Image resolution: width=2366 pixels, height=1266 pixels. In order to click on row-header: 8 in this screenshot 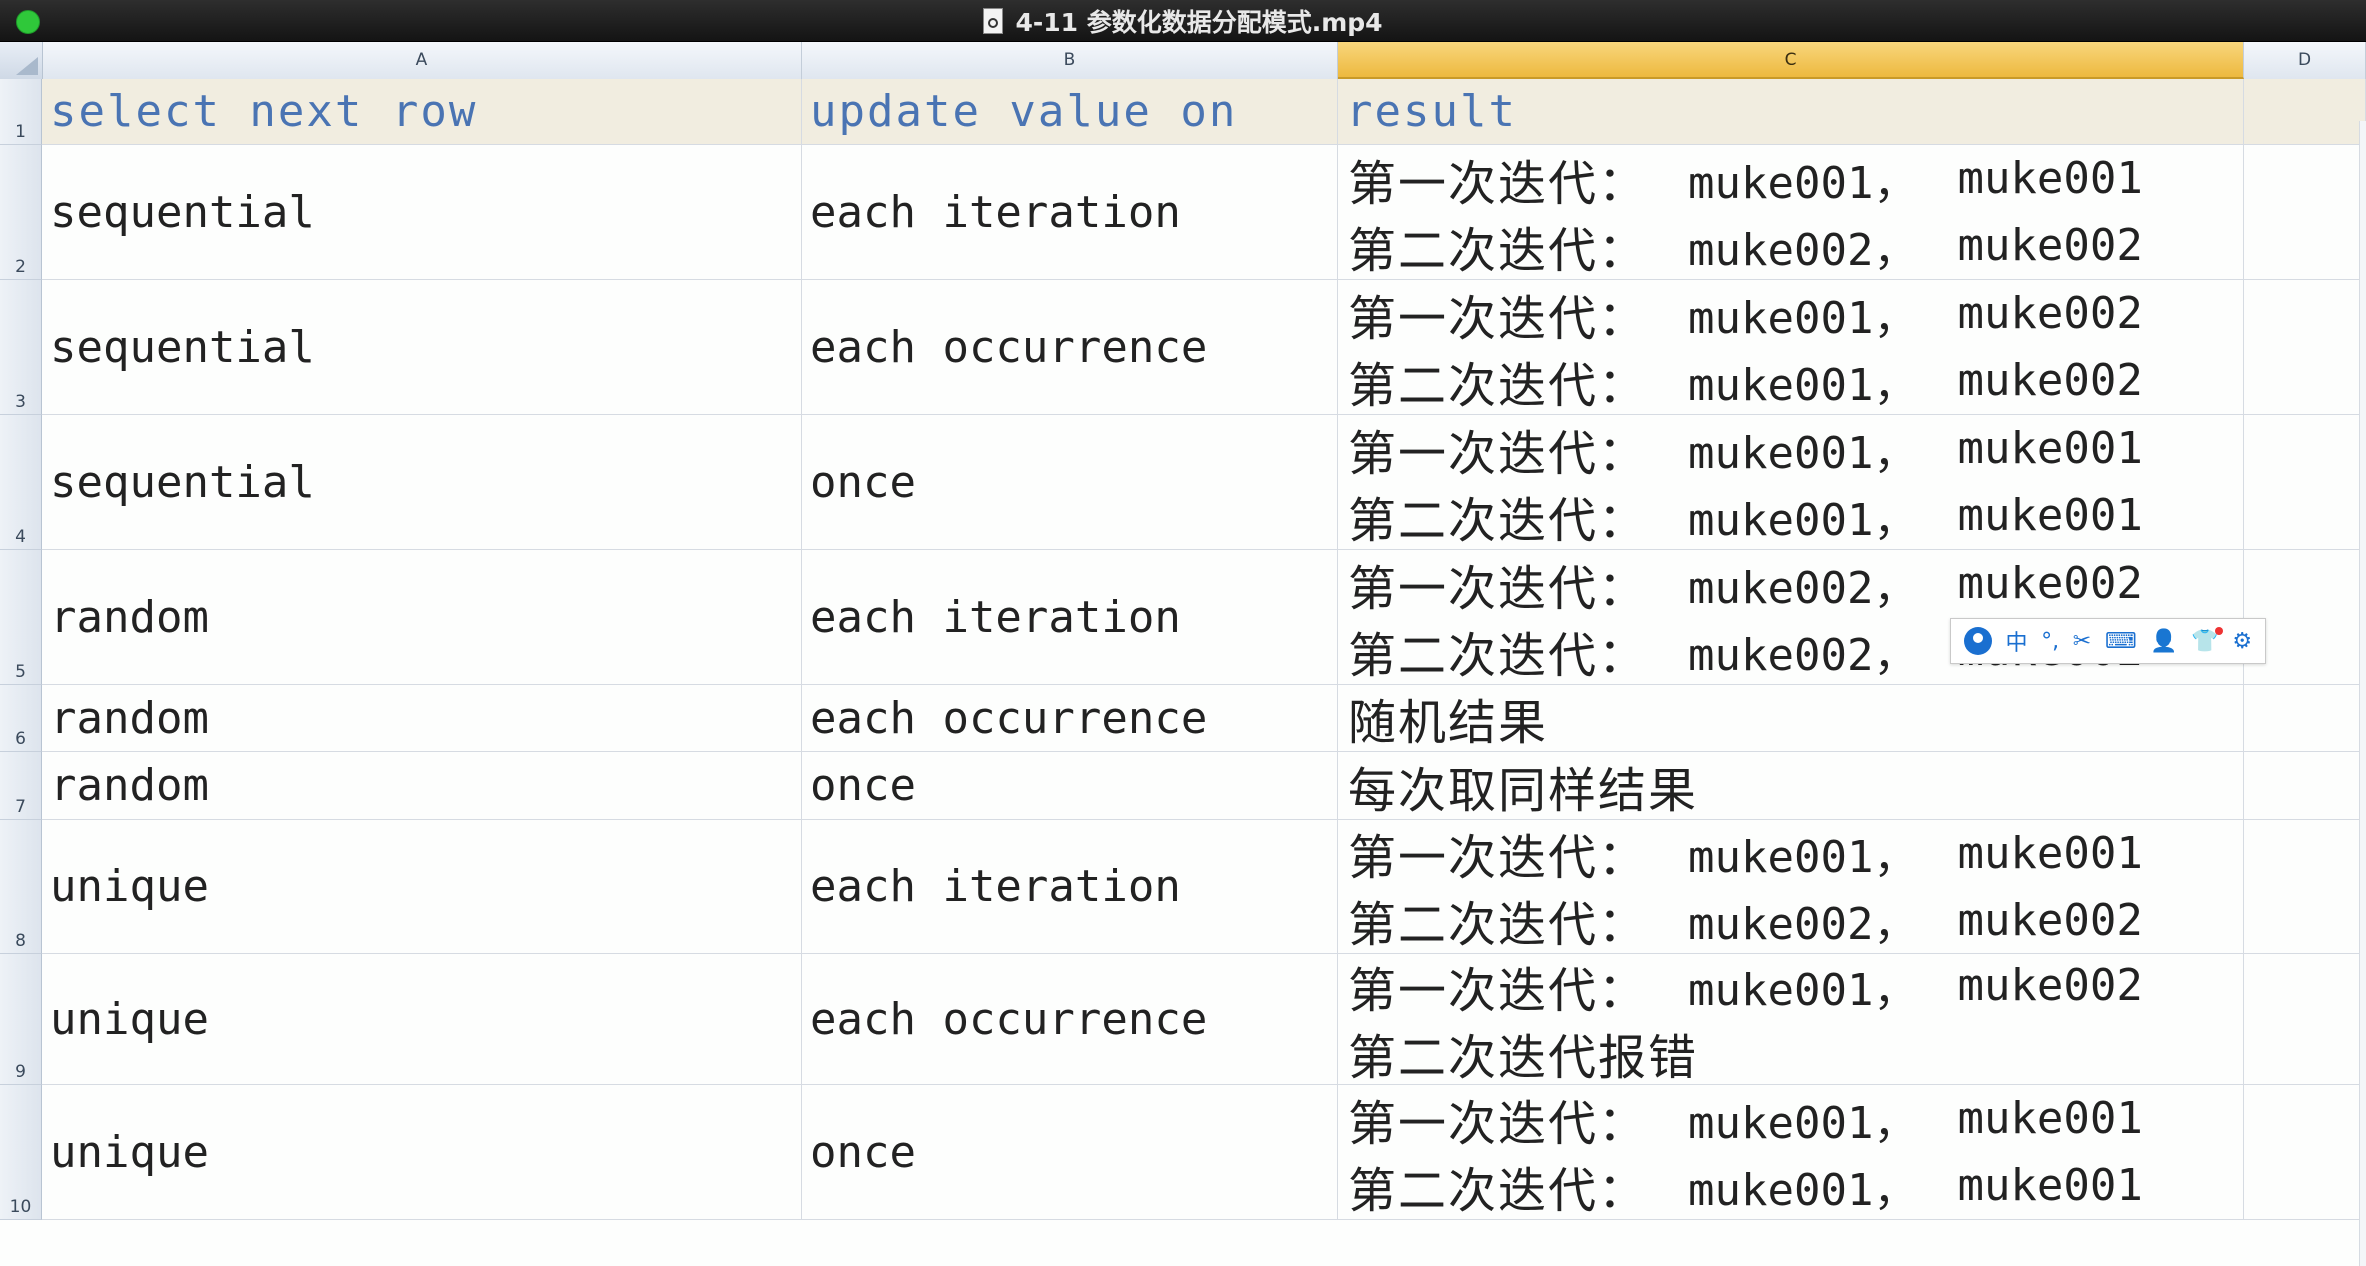, I will do `click(21, 887)`.